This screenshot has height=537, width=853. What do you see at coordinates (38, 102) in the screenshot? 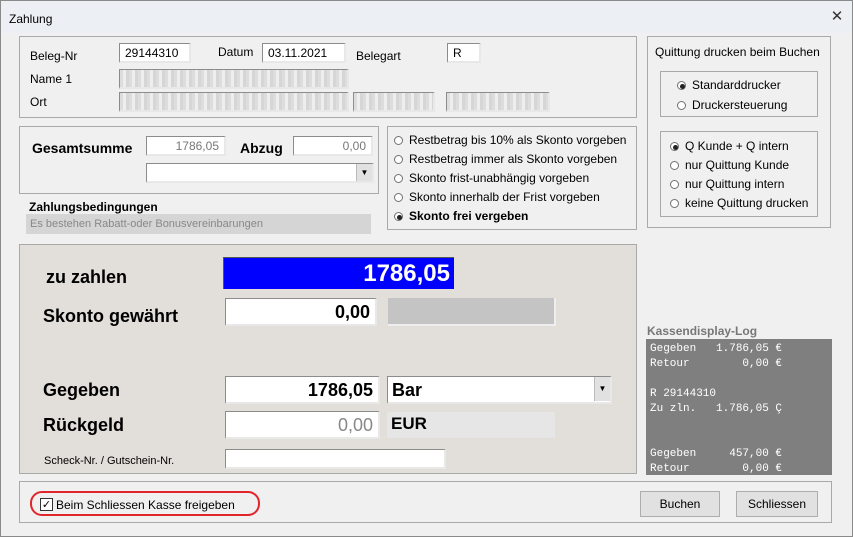
I see `ort-label: Ort` at bounding box center [38, 102].